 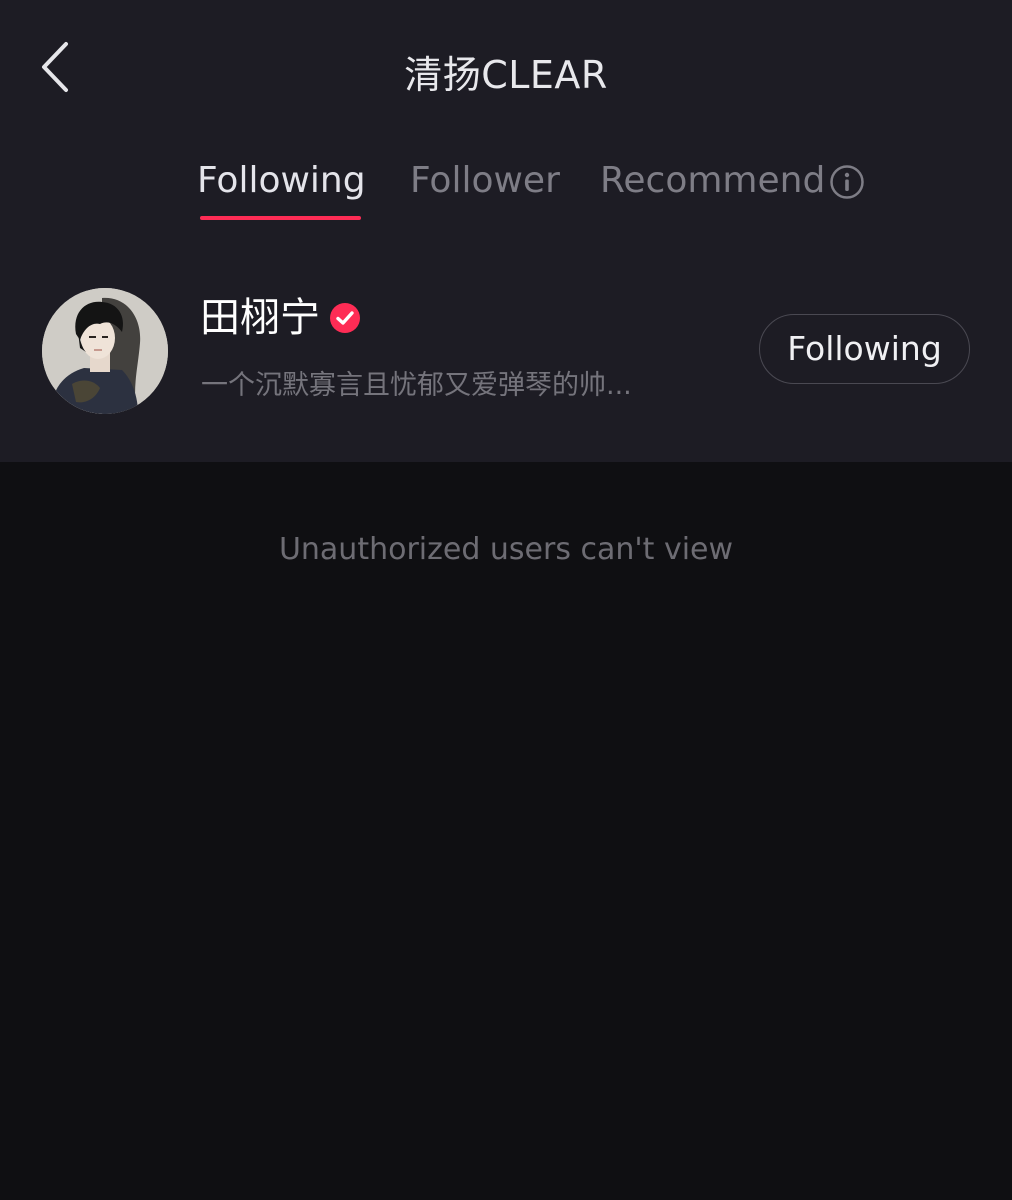 What do you see at coordinates (506, 549) in the screenshot?
I see `unauthorized-notice: Unauthorized users can't view` at bounding box center [506, 549].